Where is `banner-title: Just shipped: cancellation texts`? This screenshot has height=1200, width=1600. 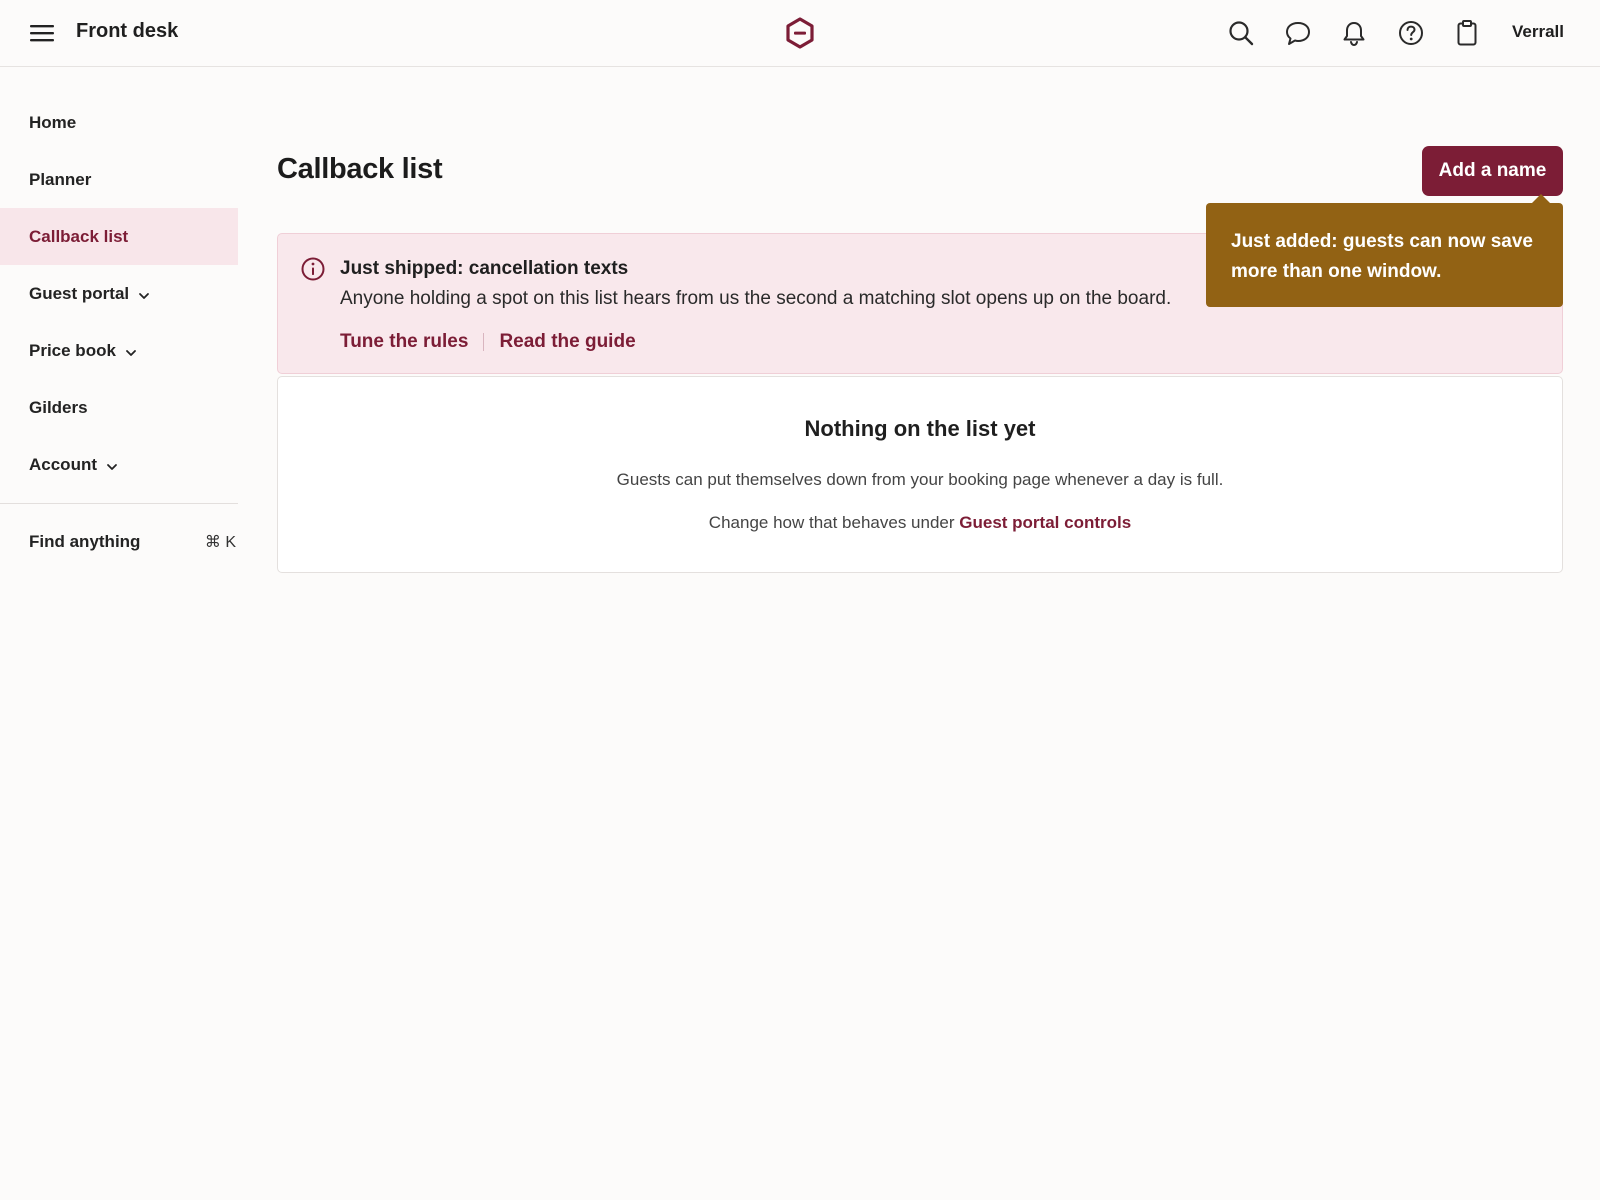 banner-title: Just shipped: cancellation texts is located at coordinates (484, 268).